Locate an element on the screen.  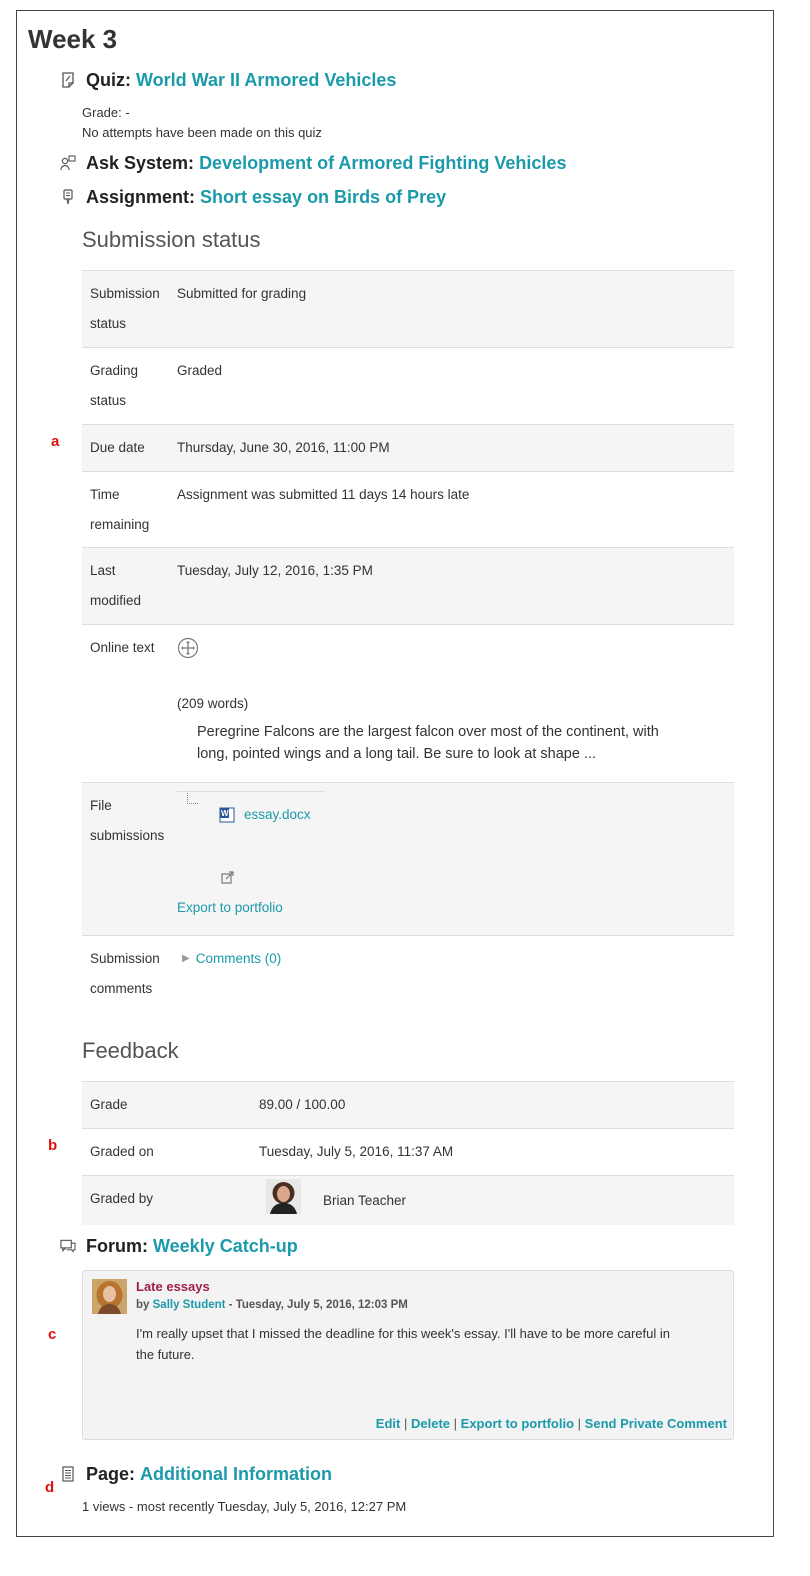
forum-activity: Forum: Weekly Catch-up is located at coordinates (179, 1246).